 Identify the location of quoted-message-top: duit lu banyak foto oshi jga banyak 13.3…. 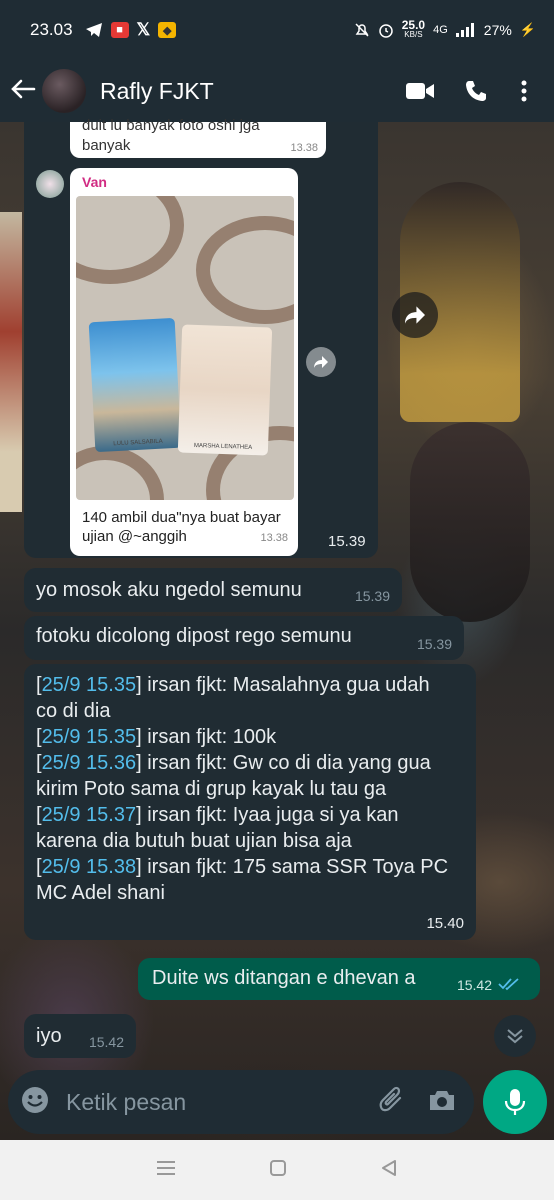
(198, 137).